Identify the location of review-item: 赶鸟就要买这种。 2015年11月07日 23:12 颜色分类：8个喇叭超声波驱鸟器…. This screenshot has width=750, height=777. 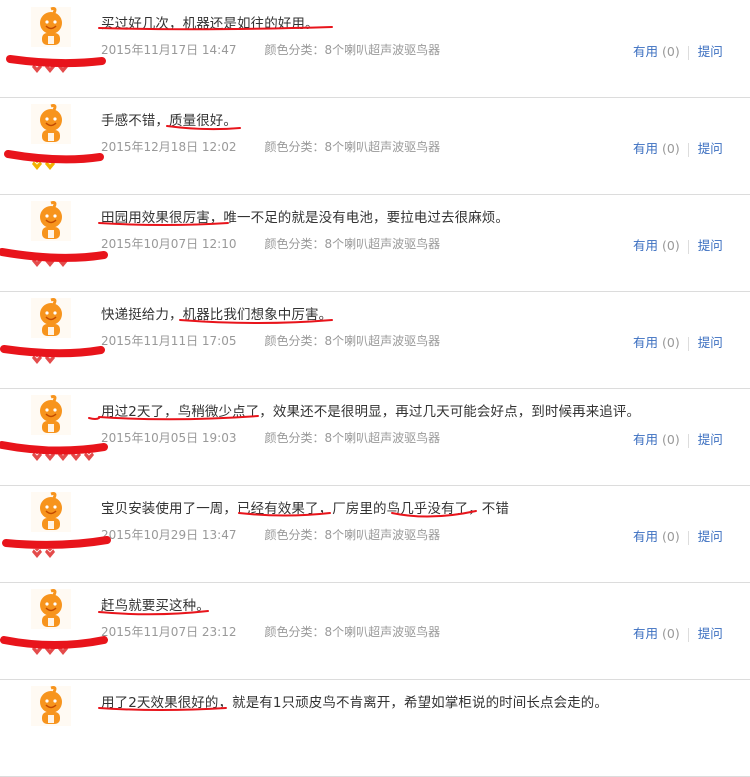
(375, 631).